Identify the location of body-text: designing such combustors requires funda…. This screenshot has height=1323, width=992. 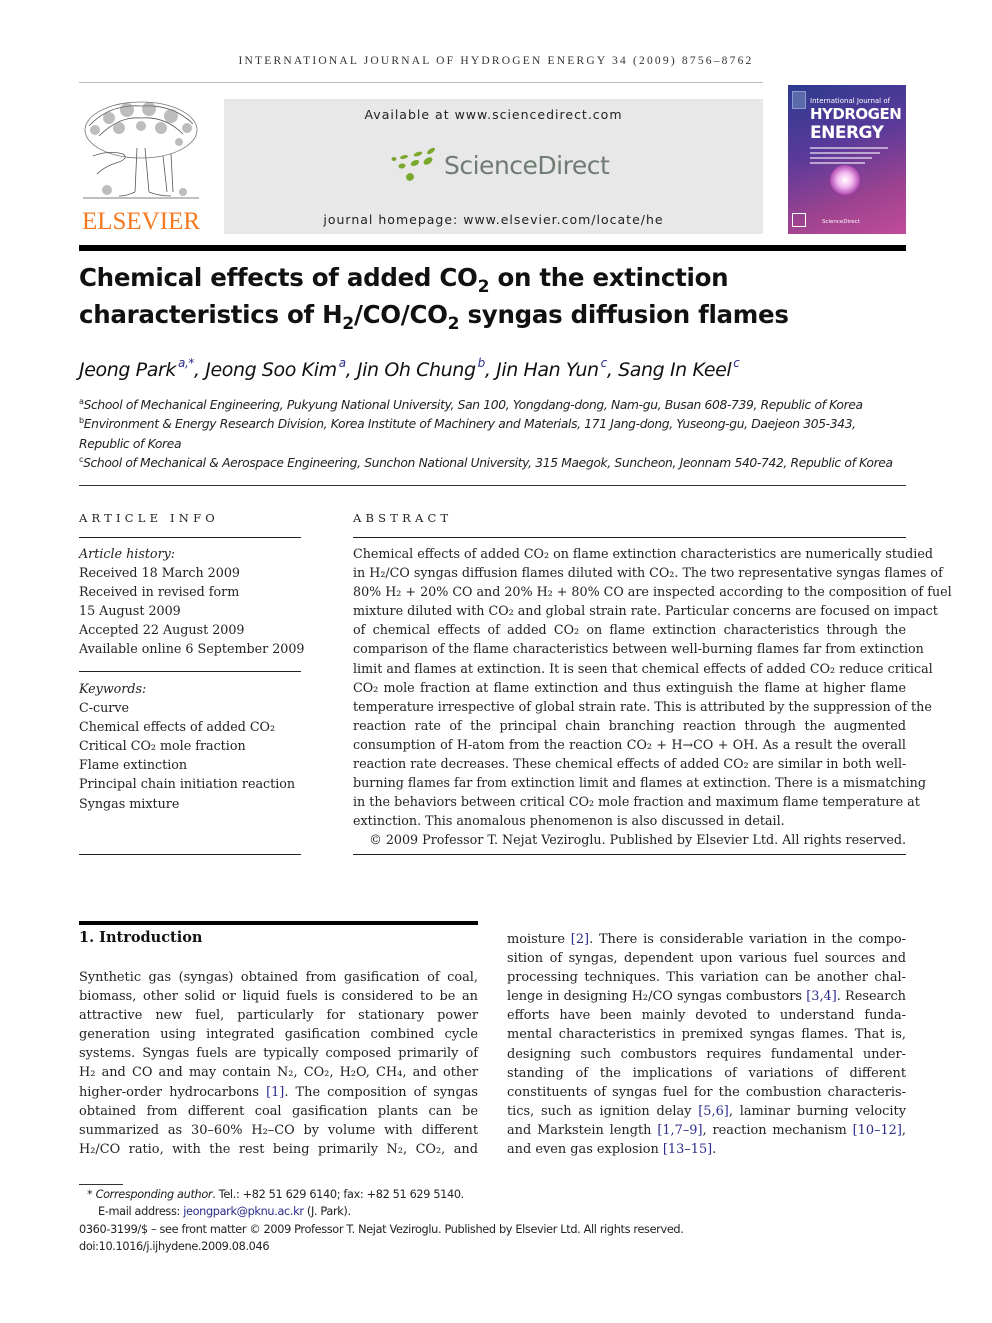
(706, 1054).